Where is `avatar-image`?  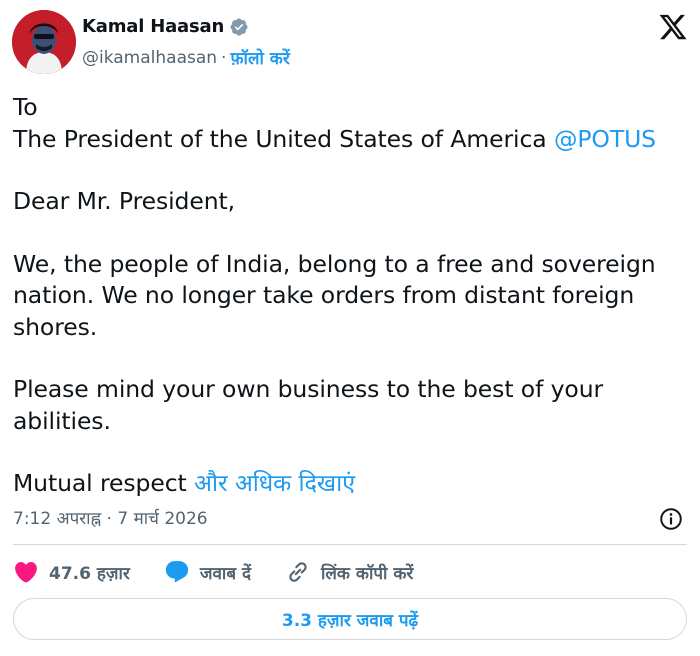 avatar-image is located at coordinates (44, 42).